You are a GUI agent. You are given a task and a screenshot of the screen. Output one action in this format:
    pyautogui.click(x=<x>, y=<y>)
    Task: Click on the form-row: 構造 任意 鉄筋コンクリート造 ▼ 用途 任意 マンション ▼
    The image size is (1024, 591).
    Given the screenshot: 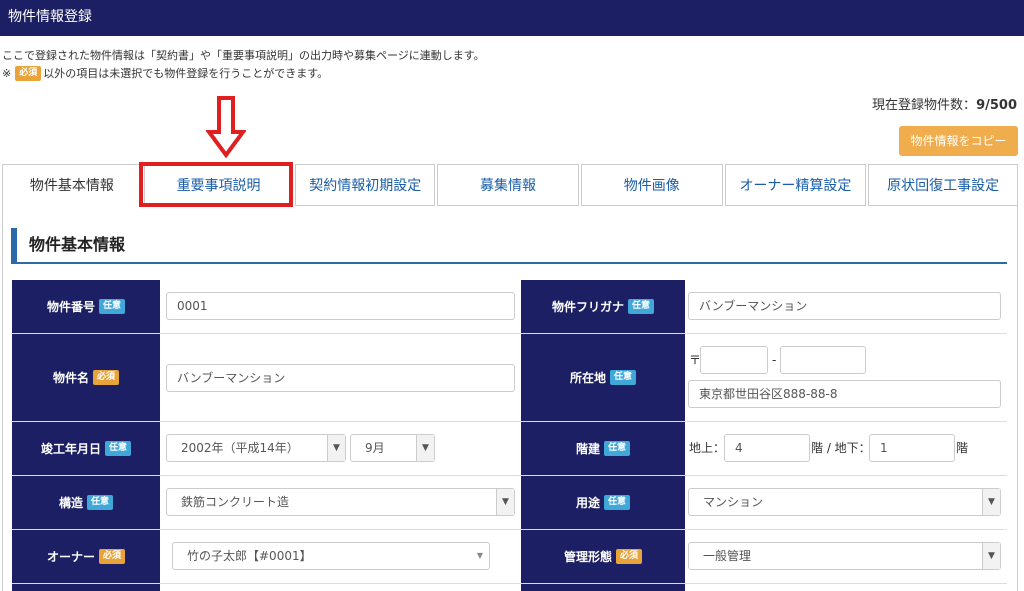 What is the action you would take?
    pyautogui.click(x=509, y=503)
    